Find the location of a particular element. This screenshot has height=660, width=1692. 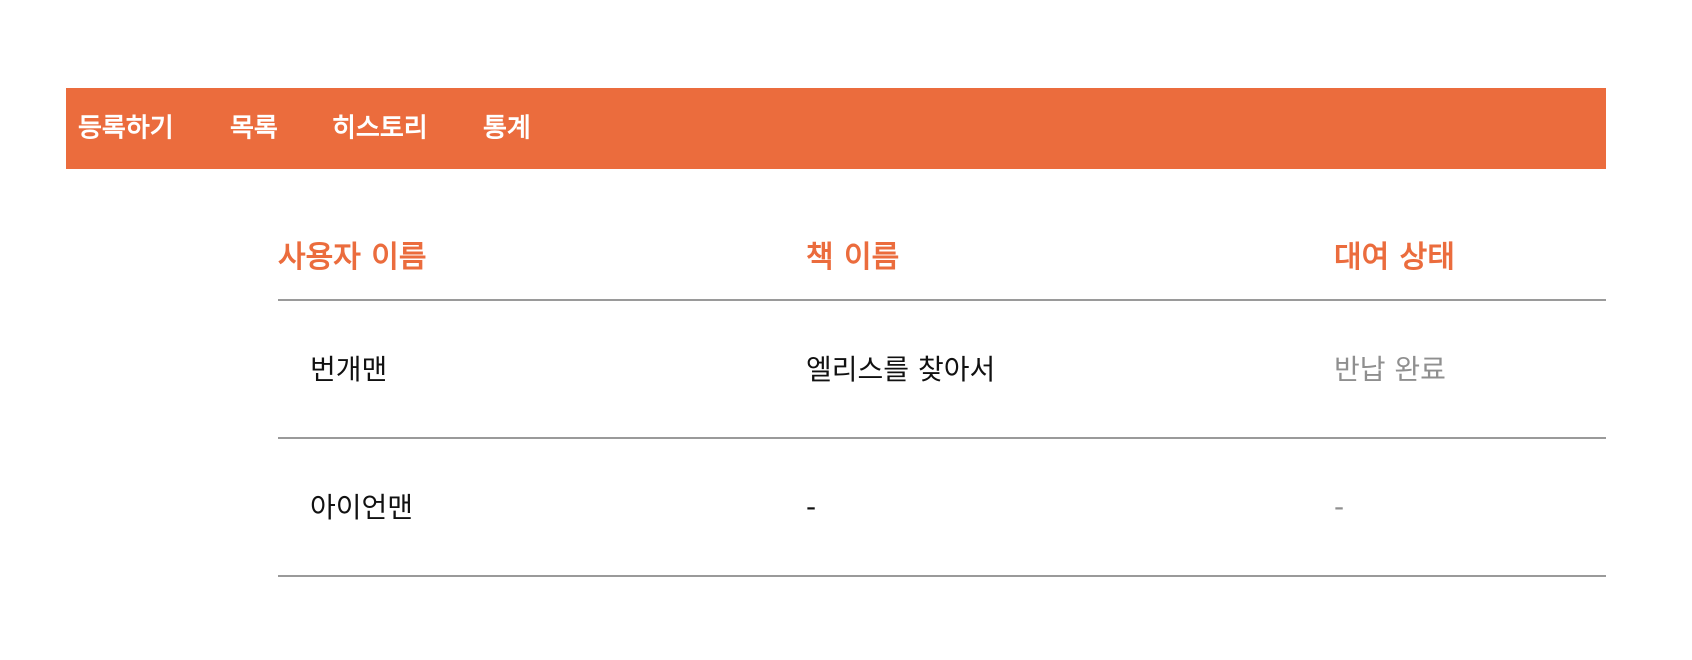

table-header-row: 사용자 이름 책 이름 대여 상태 is located at coordinates (942, 250).